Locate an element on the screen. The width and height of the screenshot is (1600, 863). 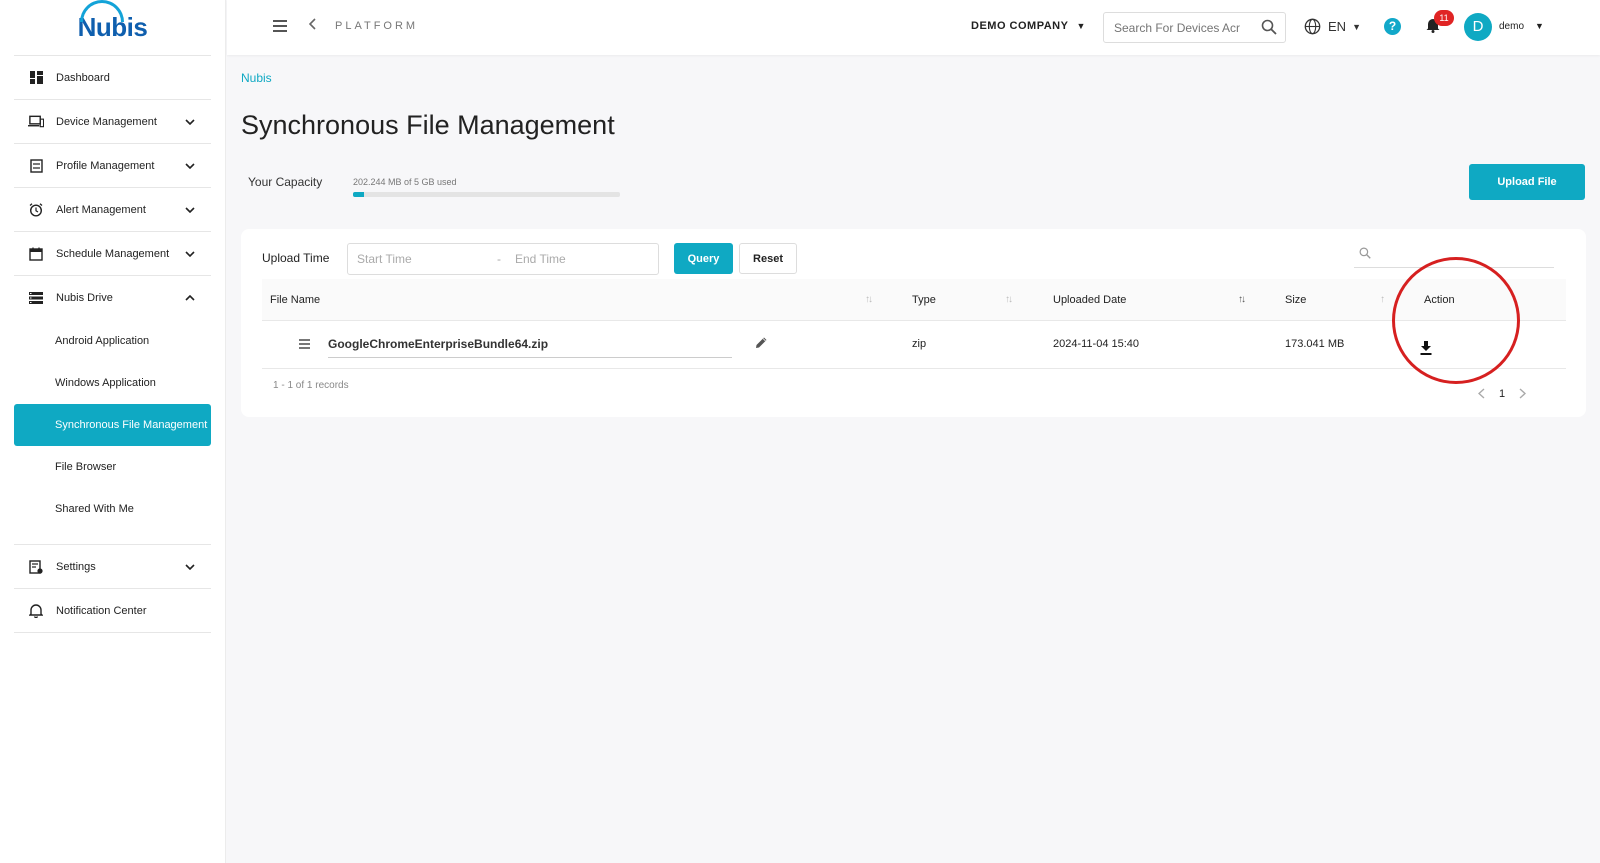
download-icon is located at coordinates (1426, 349).